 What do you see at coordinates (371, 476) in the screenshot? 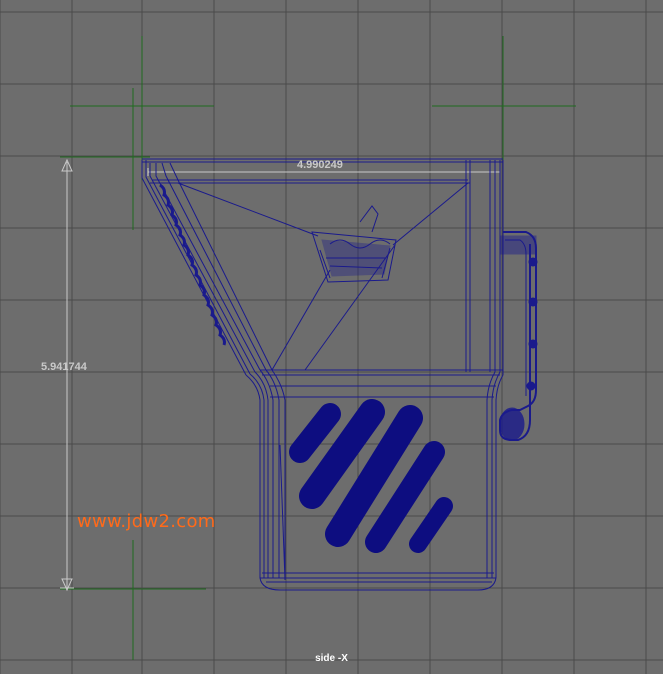
I see `cup-stripes` at bounding box center [371, 476].